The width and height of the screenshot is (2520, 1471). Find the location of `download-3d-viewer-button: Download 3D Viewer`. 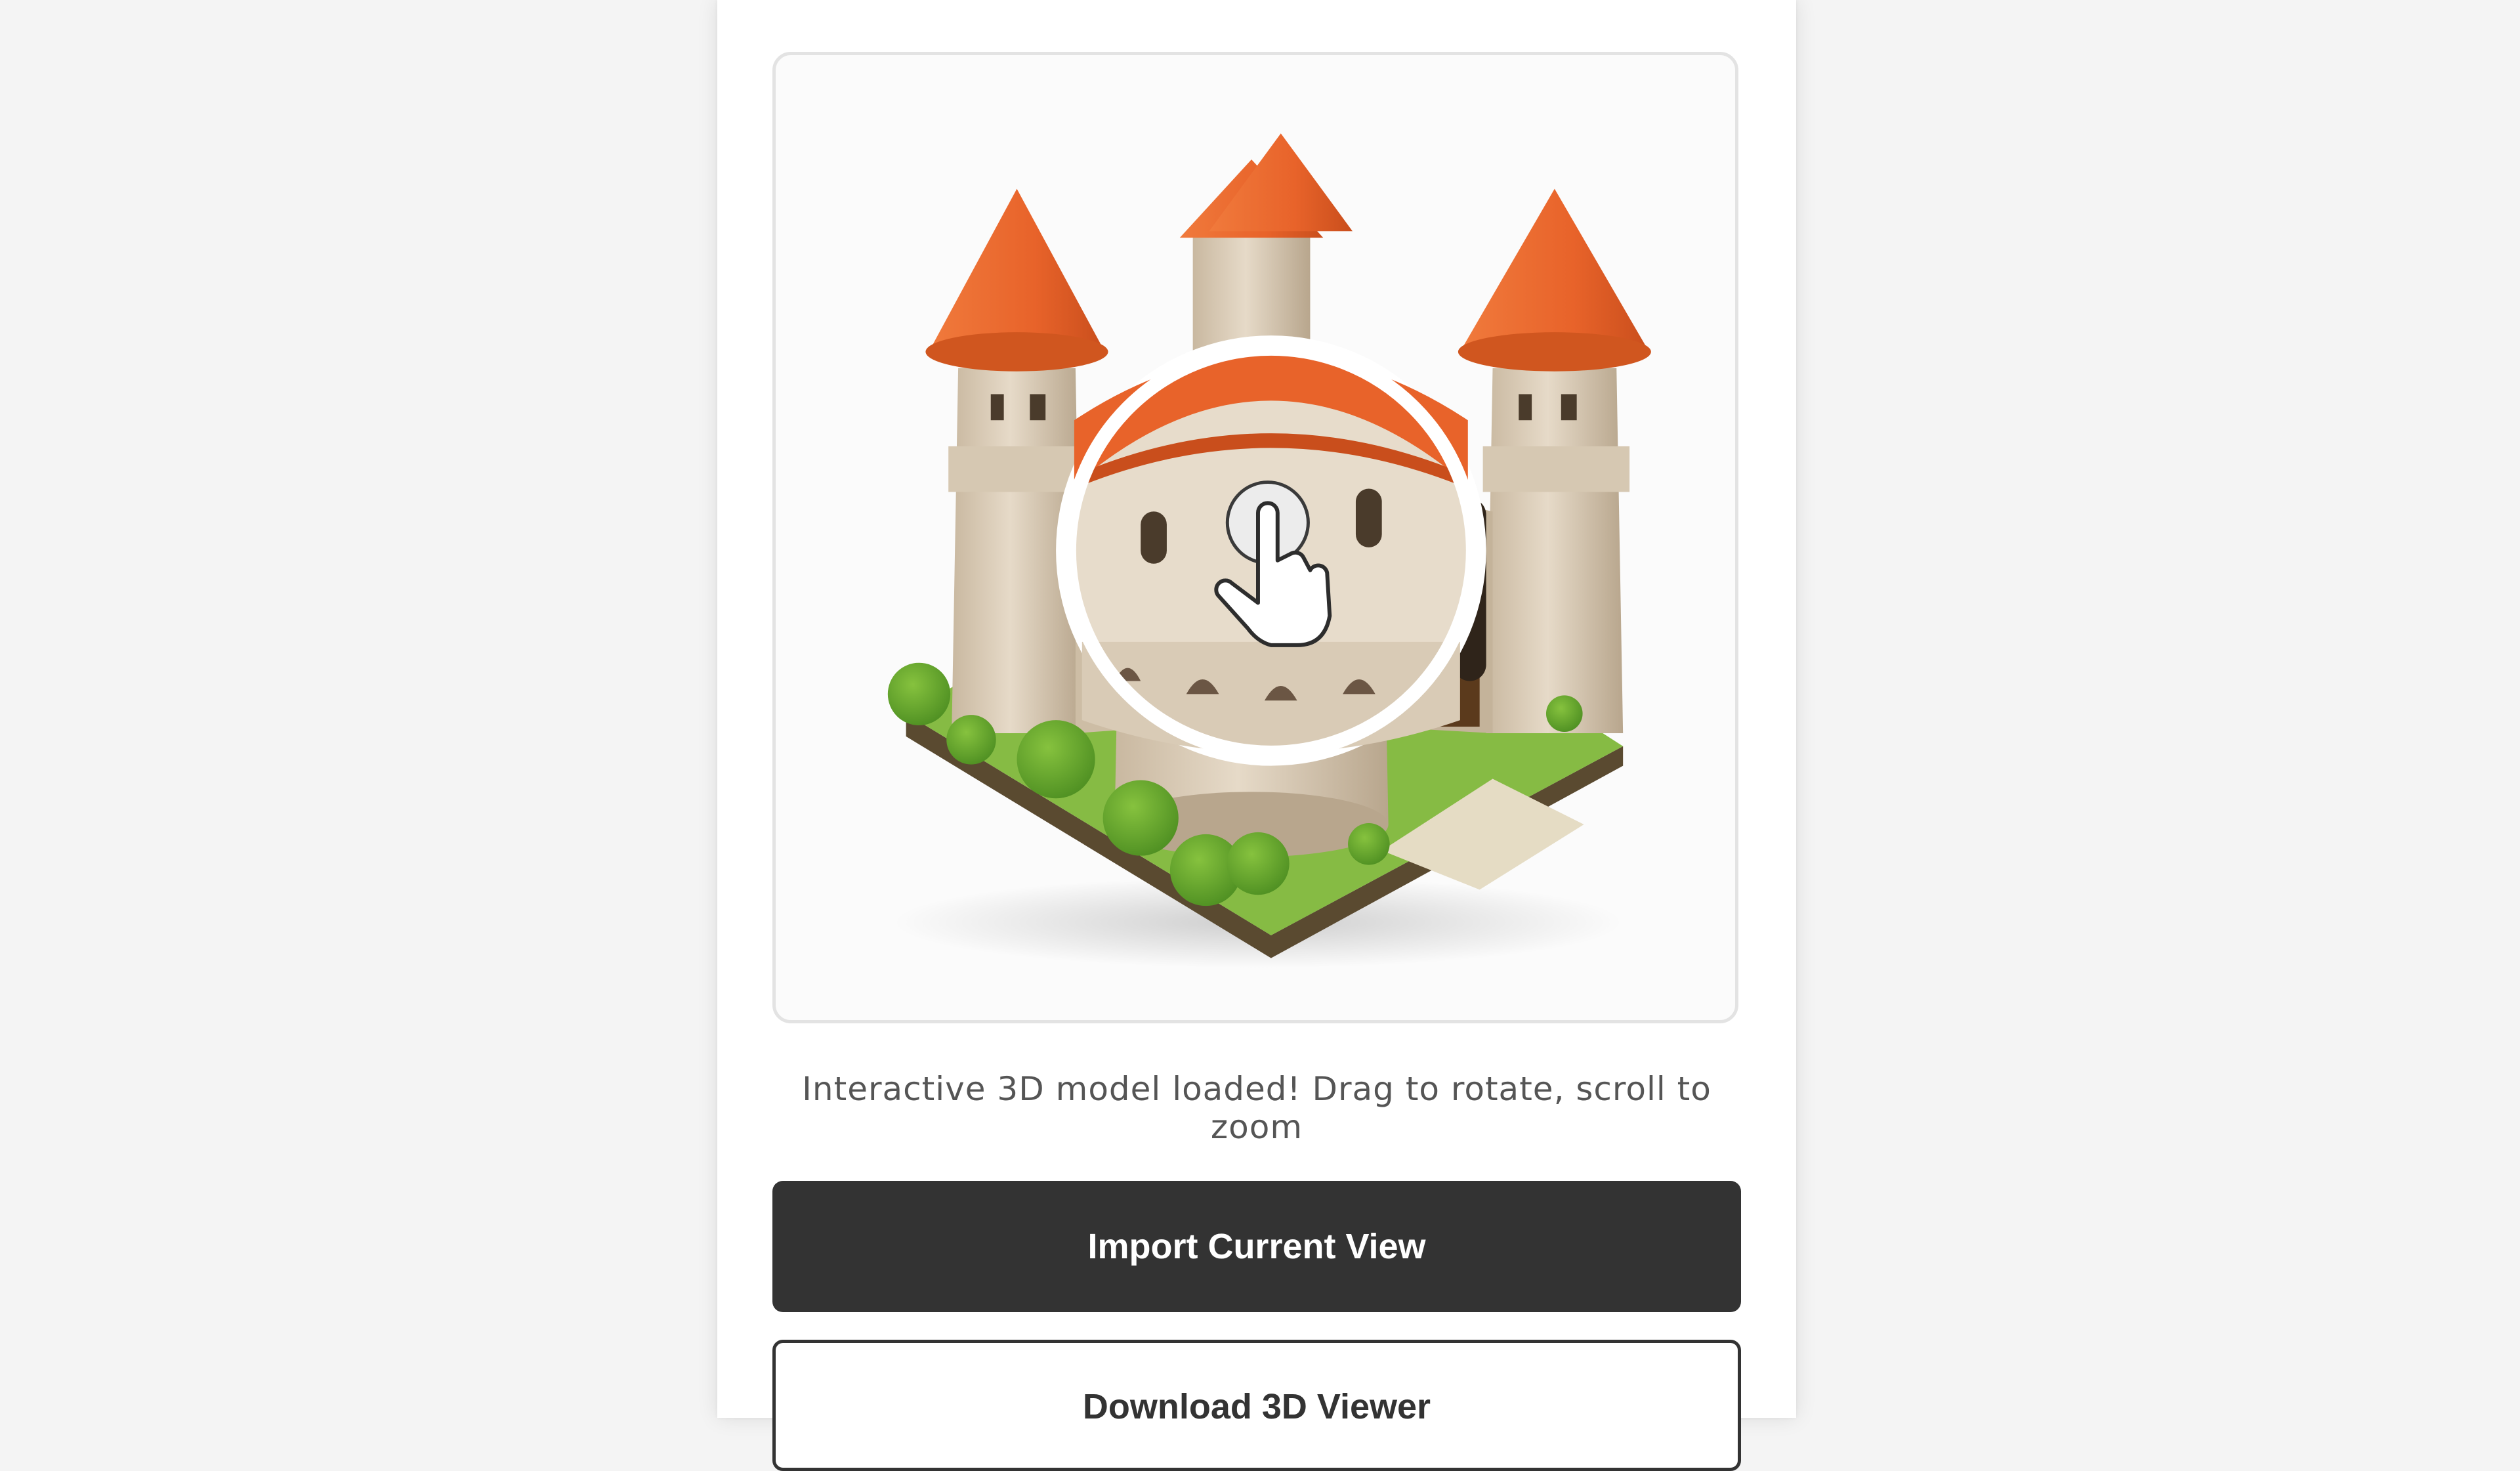

download-3d-viewer-button: Download 3D Viewer is located at coordinates (1256, 1406).